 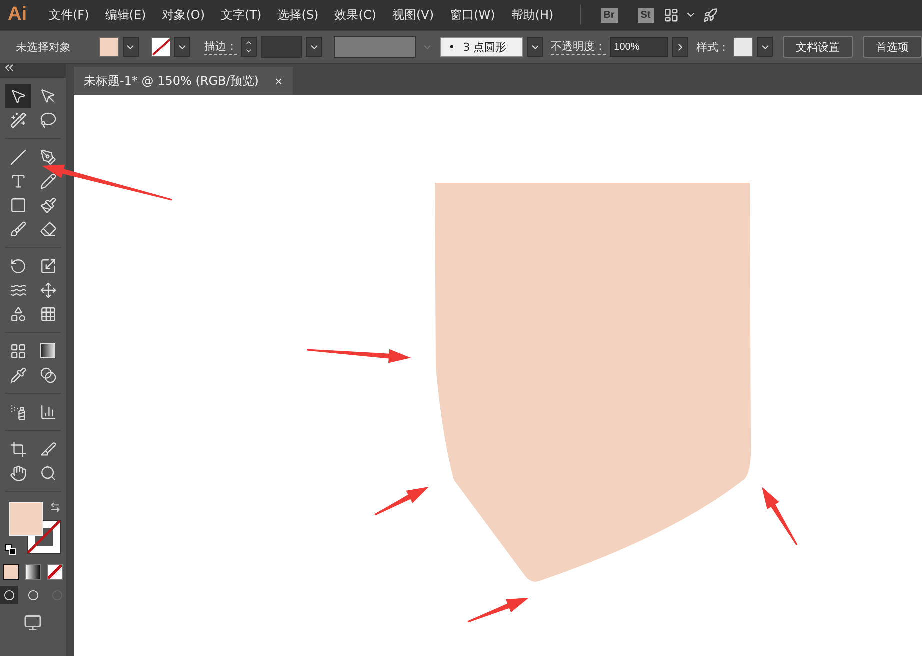 I want to click on color-mode-button, so click(x=11, y=572).